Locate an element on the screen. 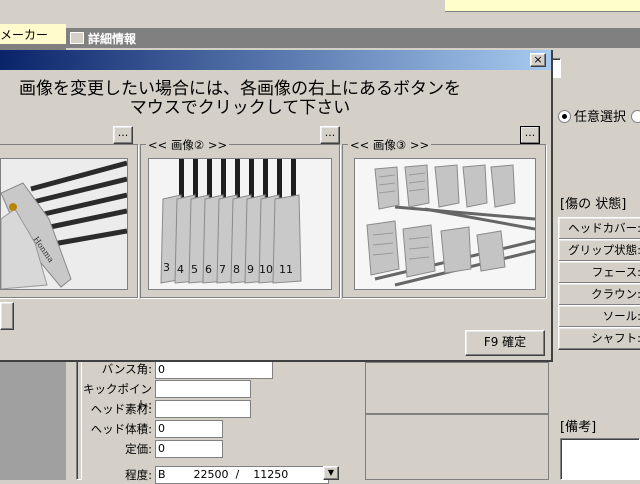  image-3-label: << 画像③ >> is located at coordinates (390, 145).